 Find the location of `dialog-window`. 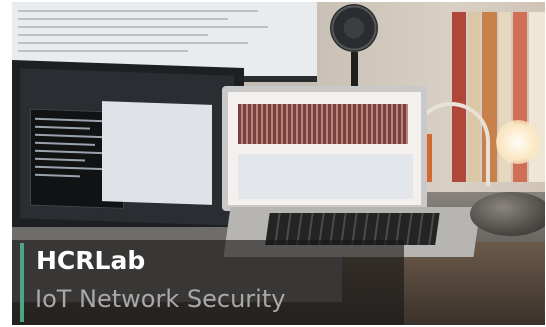

dialog-window is located at coordinates (157, 153).